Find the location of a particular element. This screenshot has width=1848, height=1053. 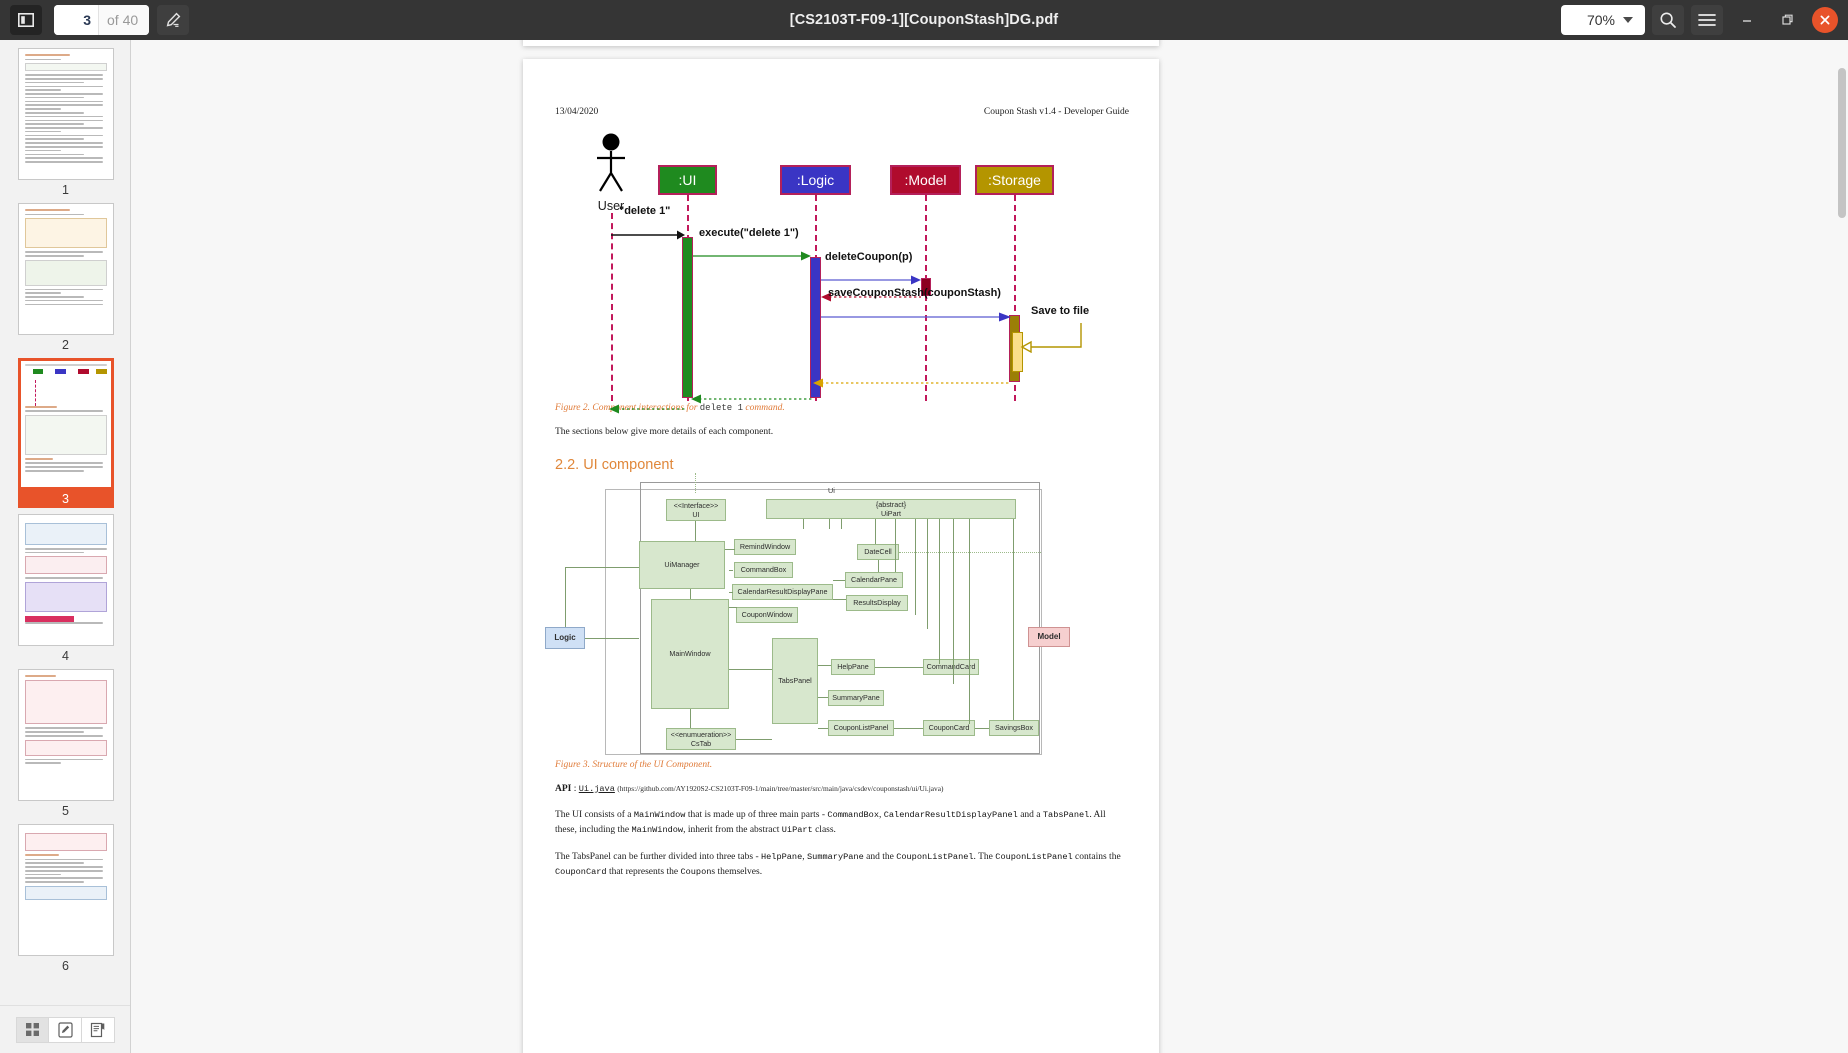

edge-helppane-to-commandcard is located at coordinates (899, 667).